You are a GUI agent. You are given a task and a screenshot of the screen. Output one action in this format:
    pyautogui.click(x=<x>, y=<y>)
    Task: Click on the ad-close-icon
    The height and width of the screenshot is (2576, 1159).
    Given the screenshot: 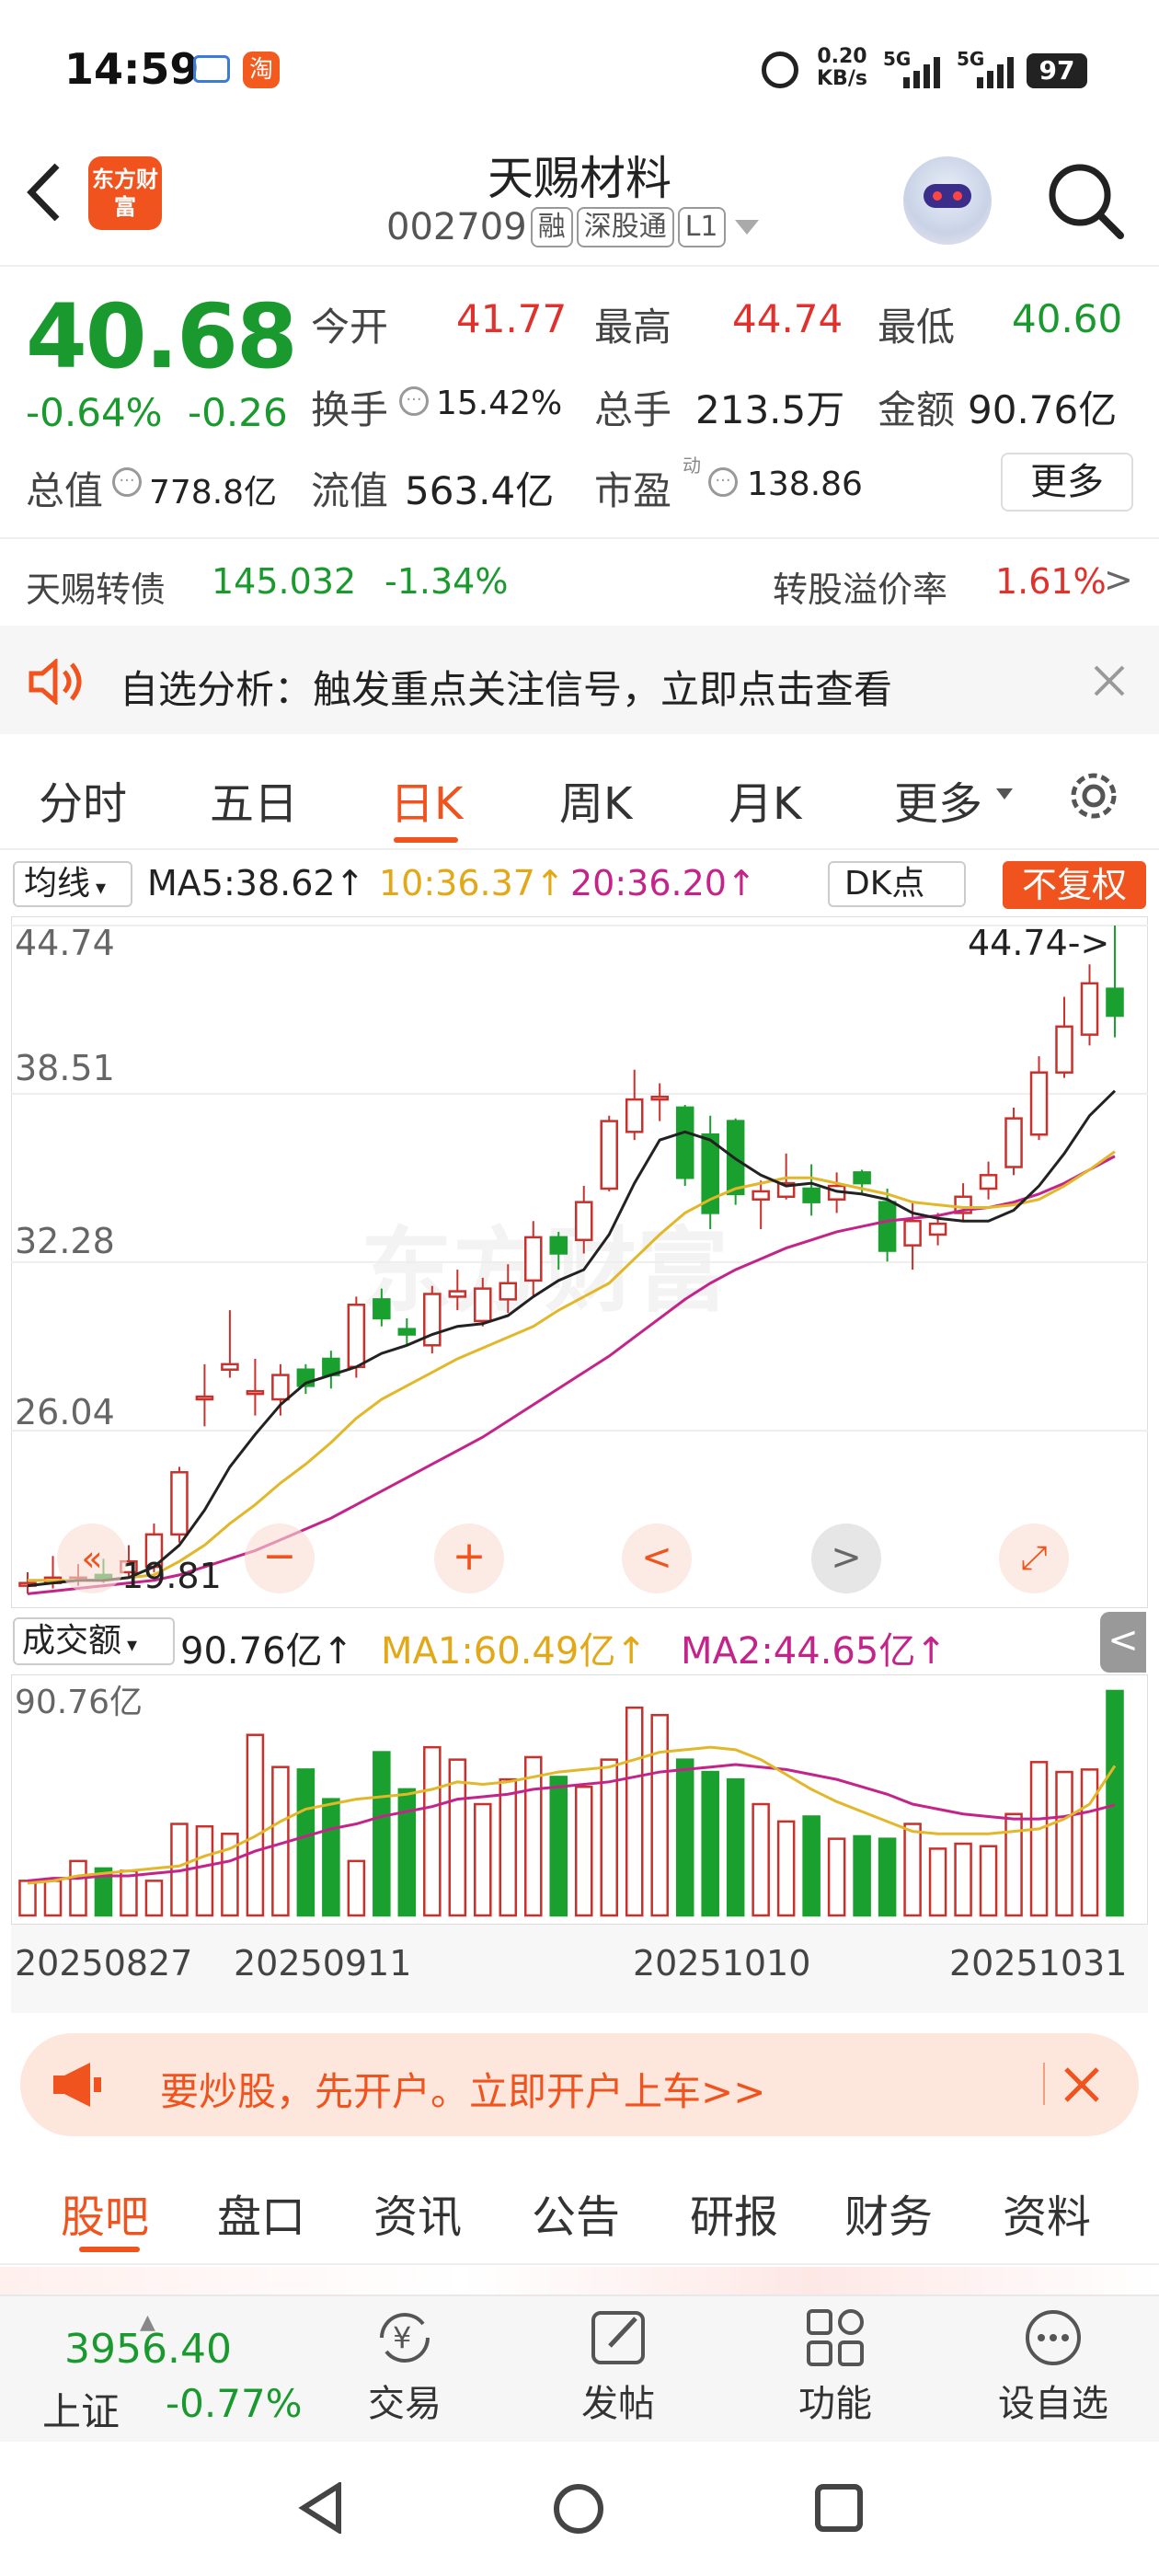 What is the action you would take?
    pyautogui.click(x=1081, y=2084)
    